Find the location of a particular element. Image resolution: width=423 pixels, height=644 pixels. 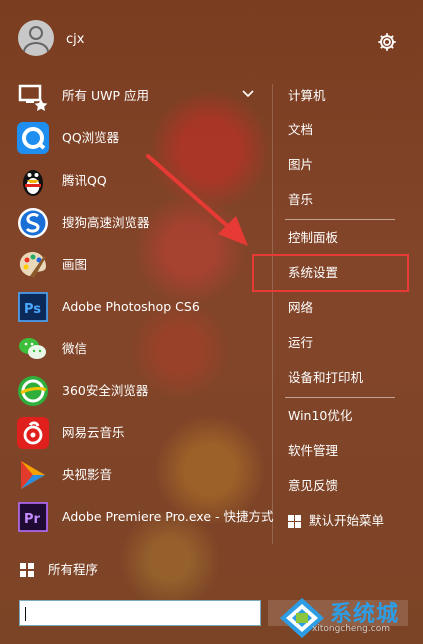

cctv-video-icon is located at coordinates (33, 475).